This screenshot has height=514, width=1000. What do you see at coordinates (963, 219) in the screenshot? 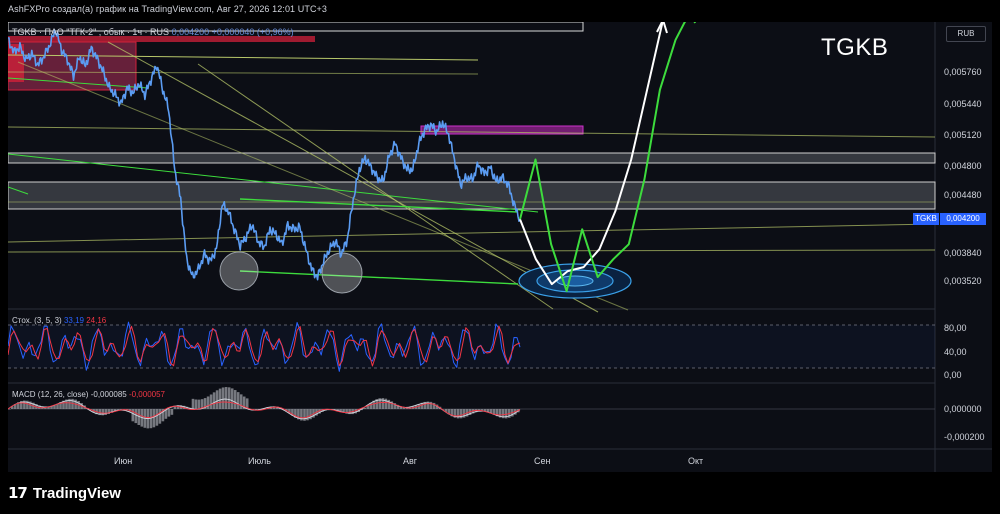
I see `price-badge-value: 0,004200` at bounding box center [963, 219].